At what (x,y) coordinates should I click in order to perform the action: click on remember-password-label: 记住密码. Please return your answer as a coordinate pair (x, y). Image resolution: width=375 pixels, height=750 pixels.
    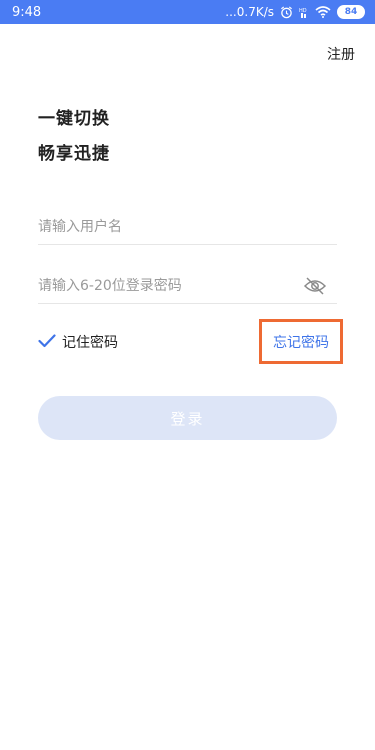
    Looking at the image, I should click on (90, 343).